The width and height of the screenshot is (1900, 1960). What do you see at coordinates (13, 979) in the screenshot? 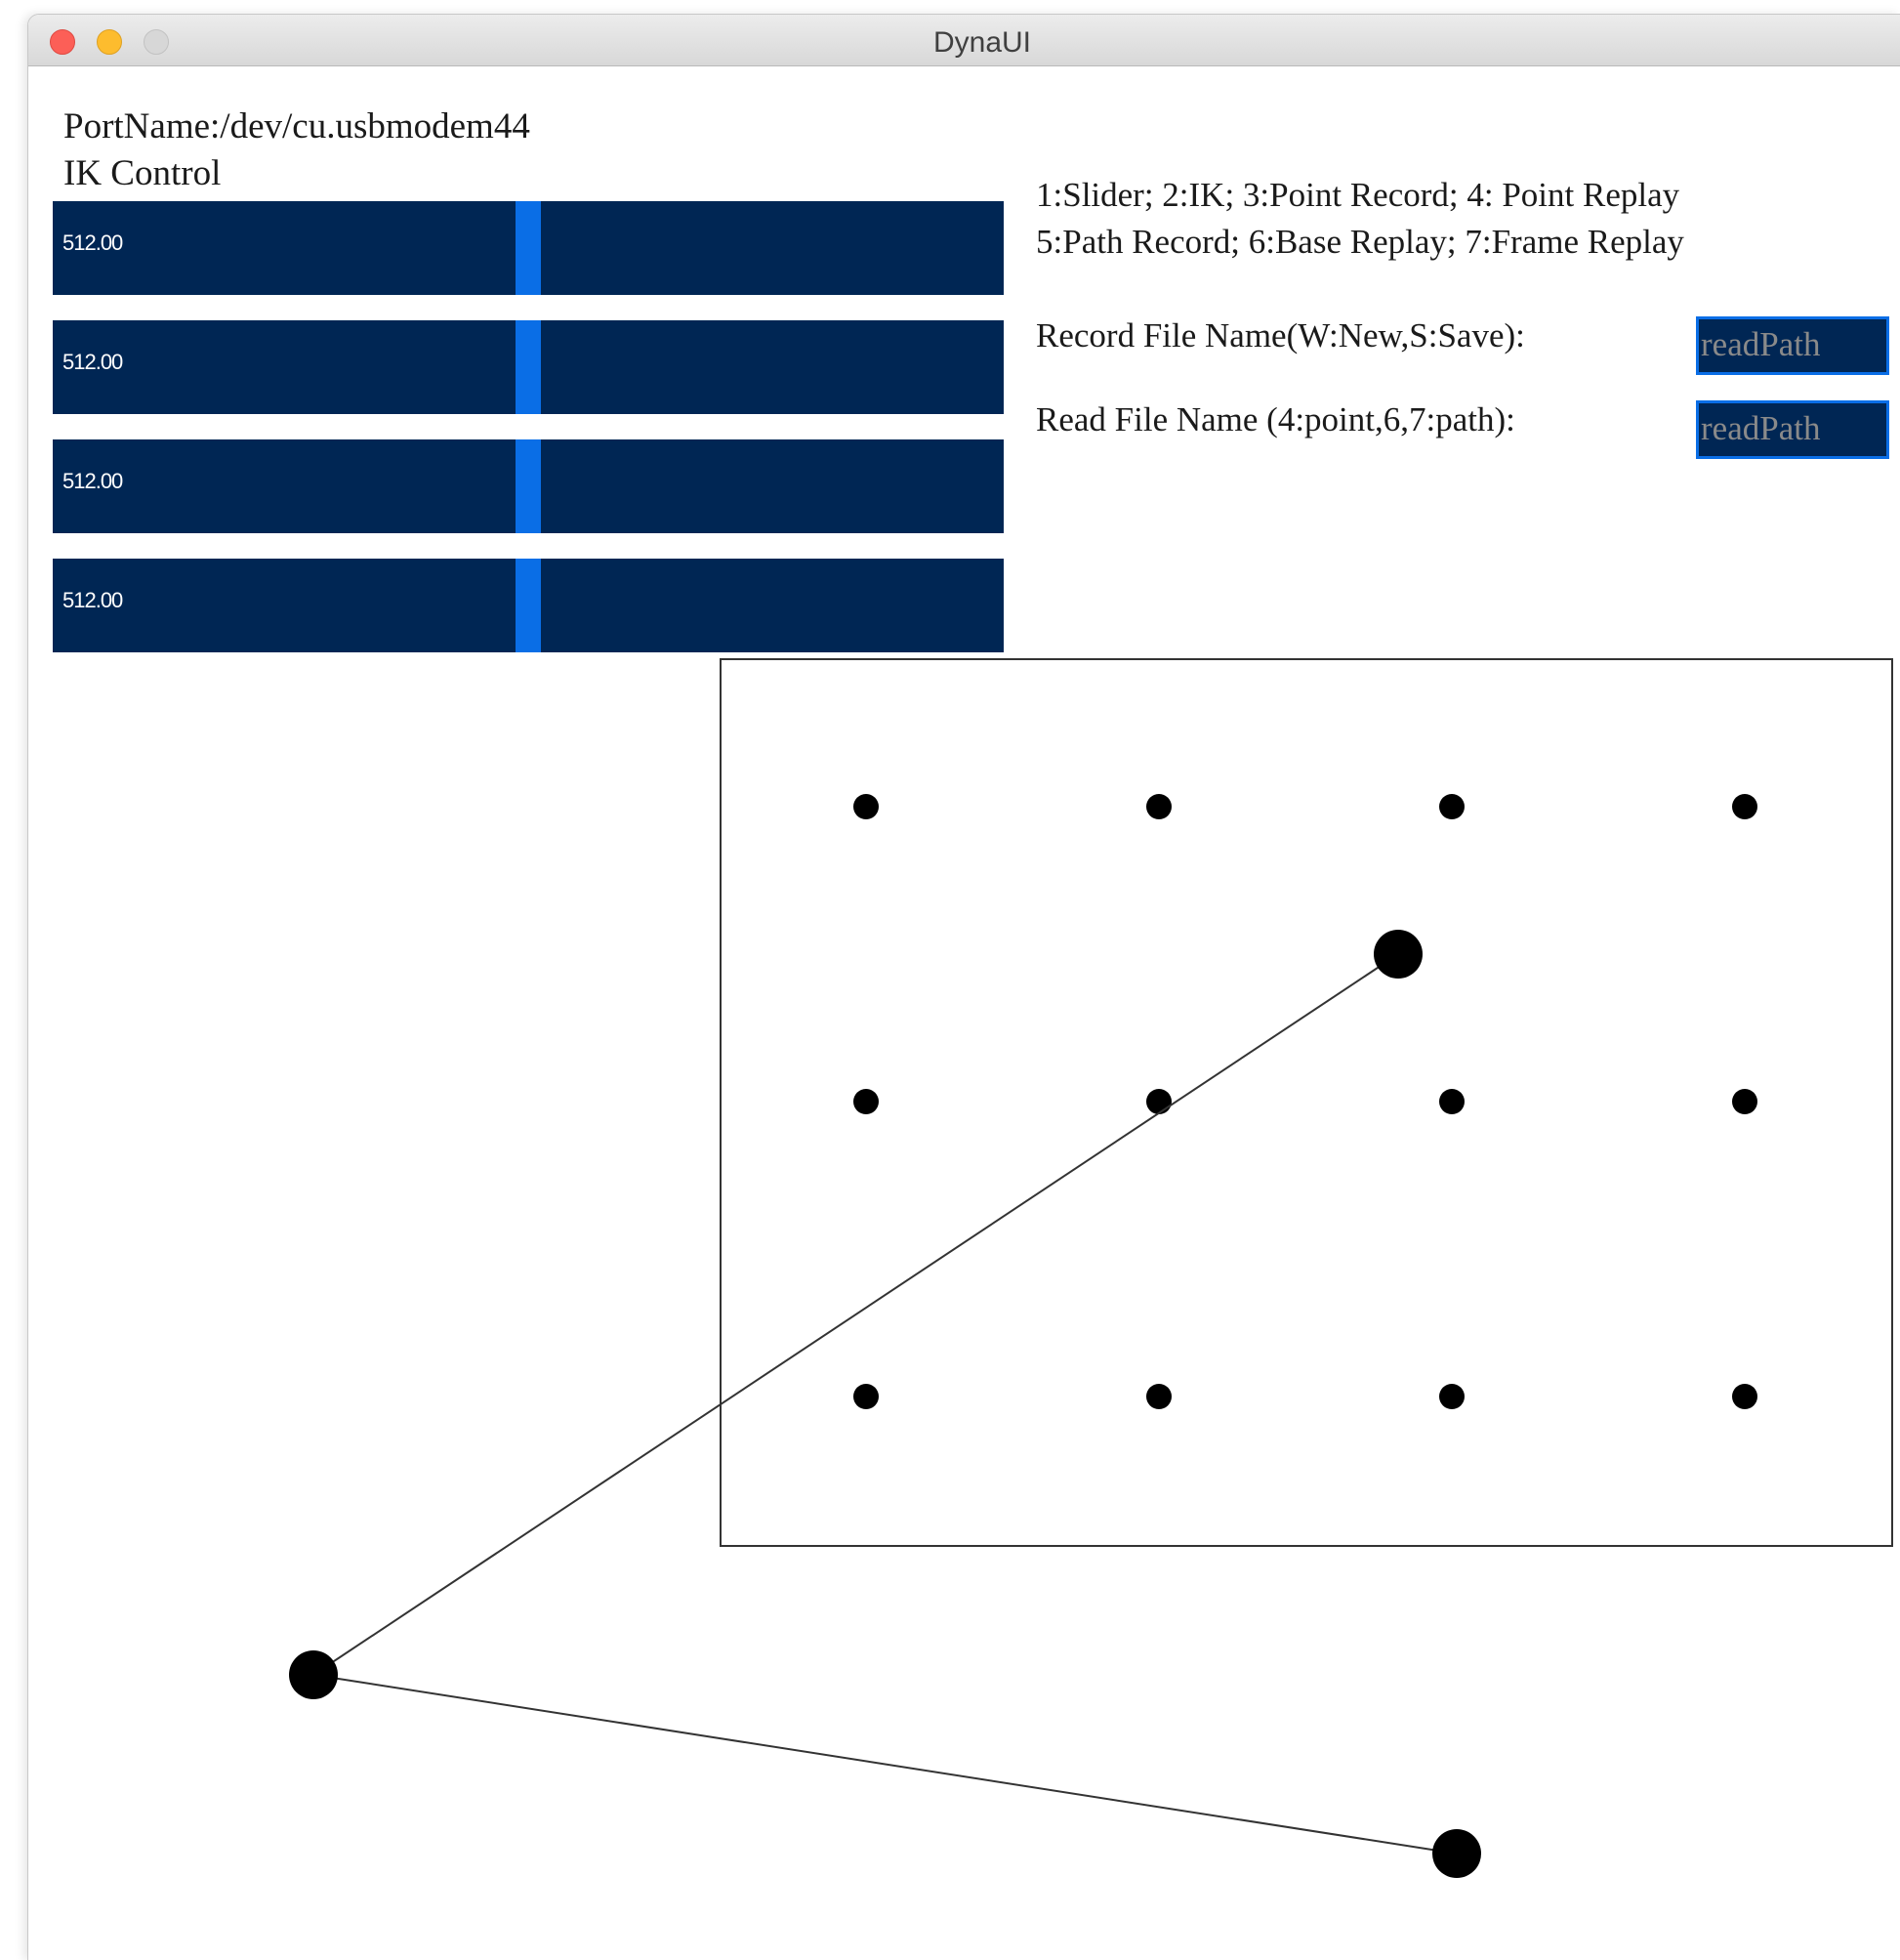
I see `desktop-background` at bounding box center [13, 979].